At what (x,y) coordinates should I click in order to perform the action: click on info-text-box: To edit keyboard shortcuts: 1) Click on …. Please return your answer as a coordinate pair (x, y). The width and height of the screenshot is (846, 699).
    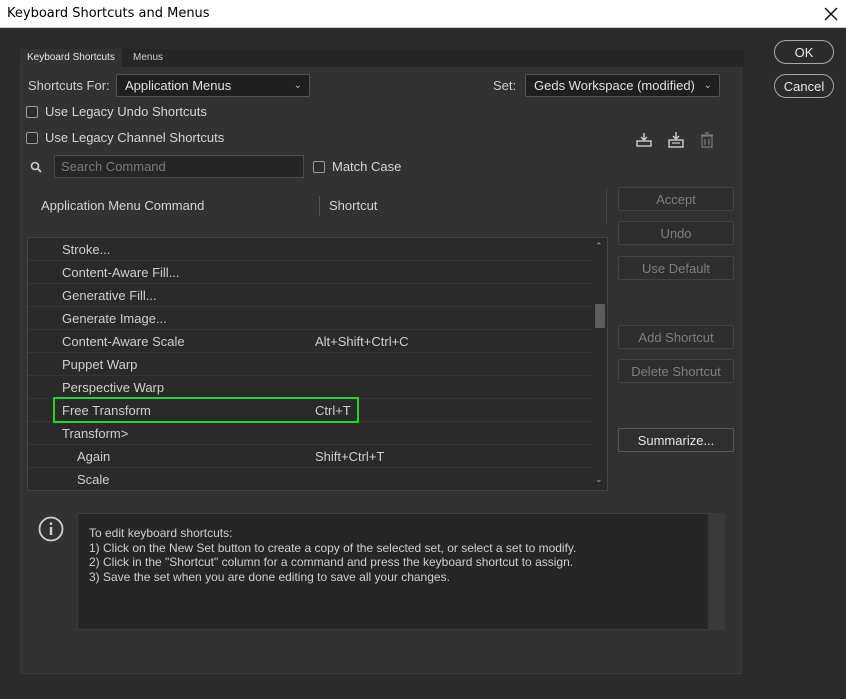
    Looking at the image, I should click on (393, 571).